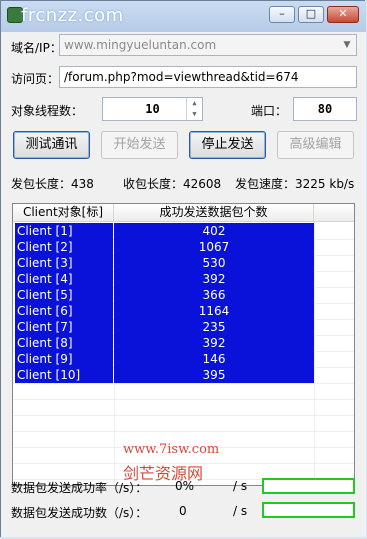 This screenshot has height=539, width=367. Describe the element at coordinates (64, 231) in the screenshot. I see `client-name-cell: Client [1]` at that location.